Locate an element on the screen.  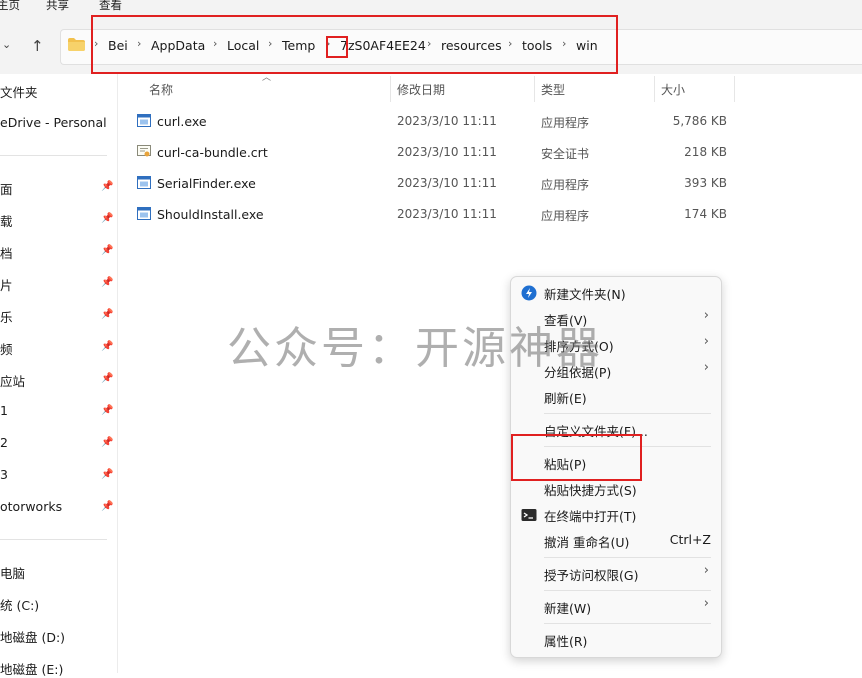
address-highlight-box is located at coordinates (354, 44).